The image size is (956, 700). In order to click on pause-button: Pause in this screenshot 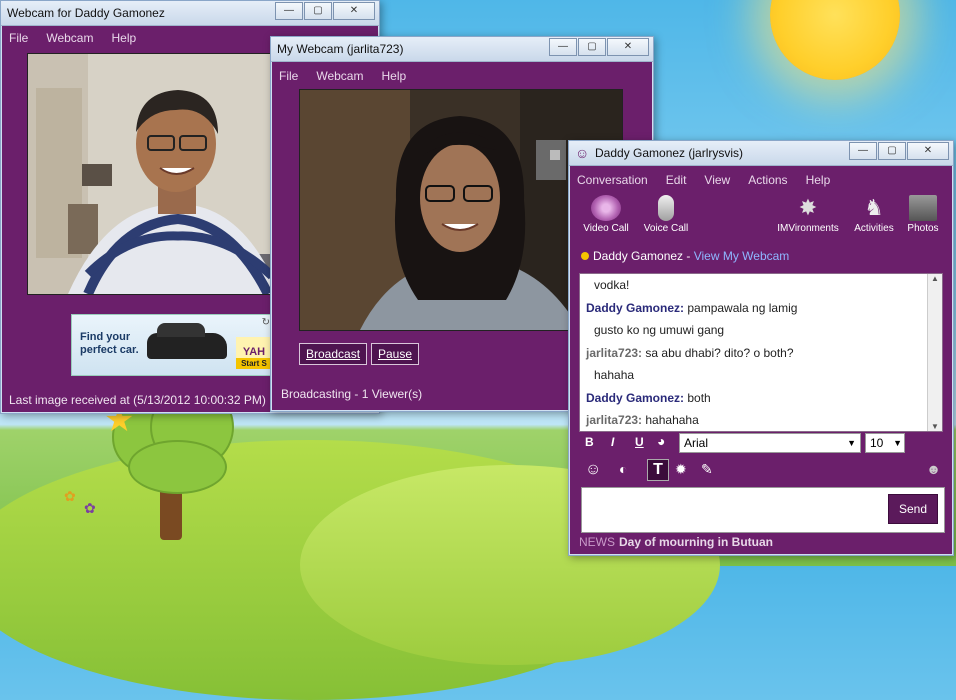, I will do `click(395, 354)`.